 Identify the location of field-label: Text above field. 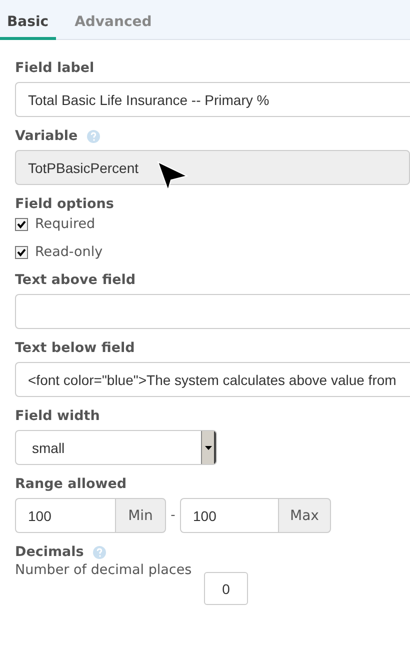
(76, 280).